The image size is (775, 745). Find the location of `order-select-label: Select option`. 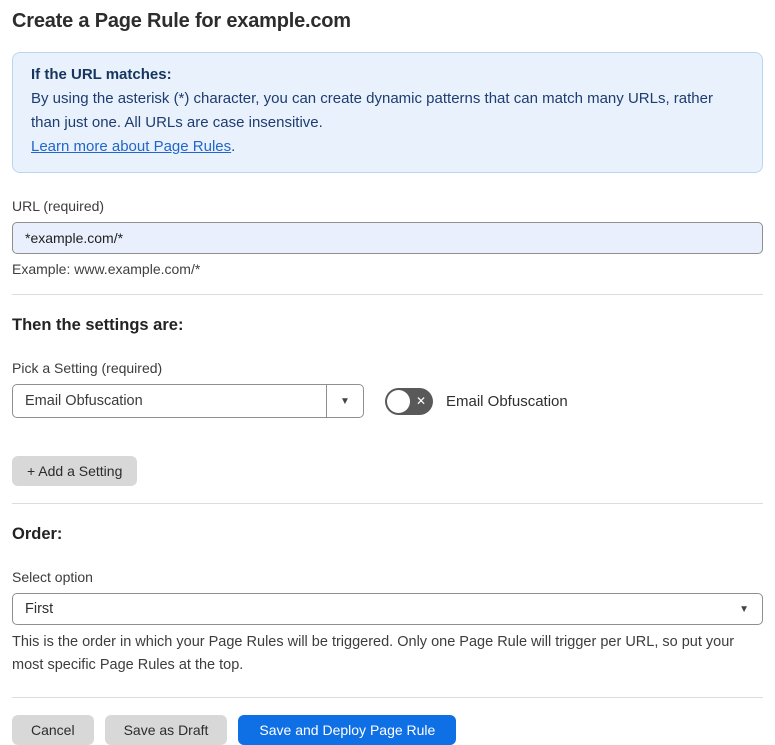

order-select-label: Select option is located at coordinates (52, 577).